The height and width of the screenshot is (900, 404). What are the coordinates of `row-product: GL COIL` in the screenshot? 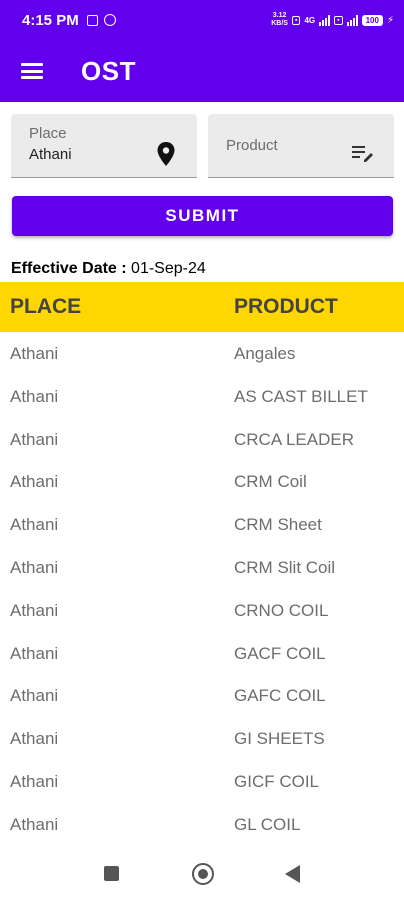 It's located at (267, 824).